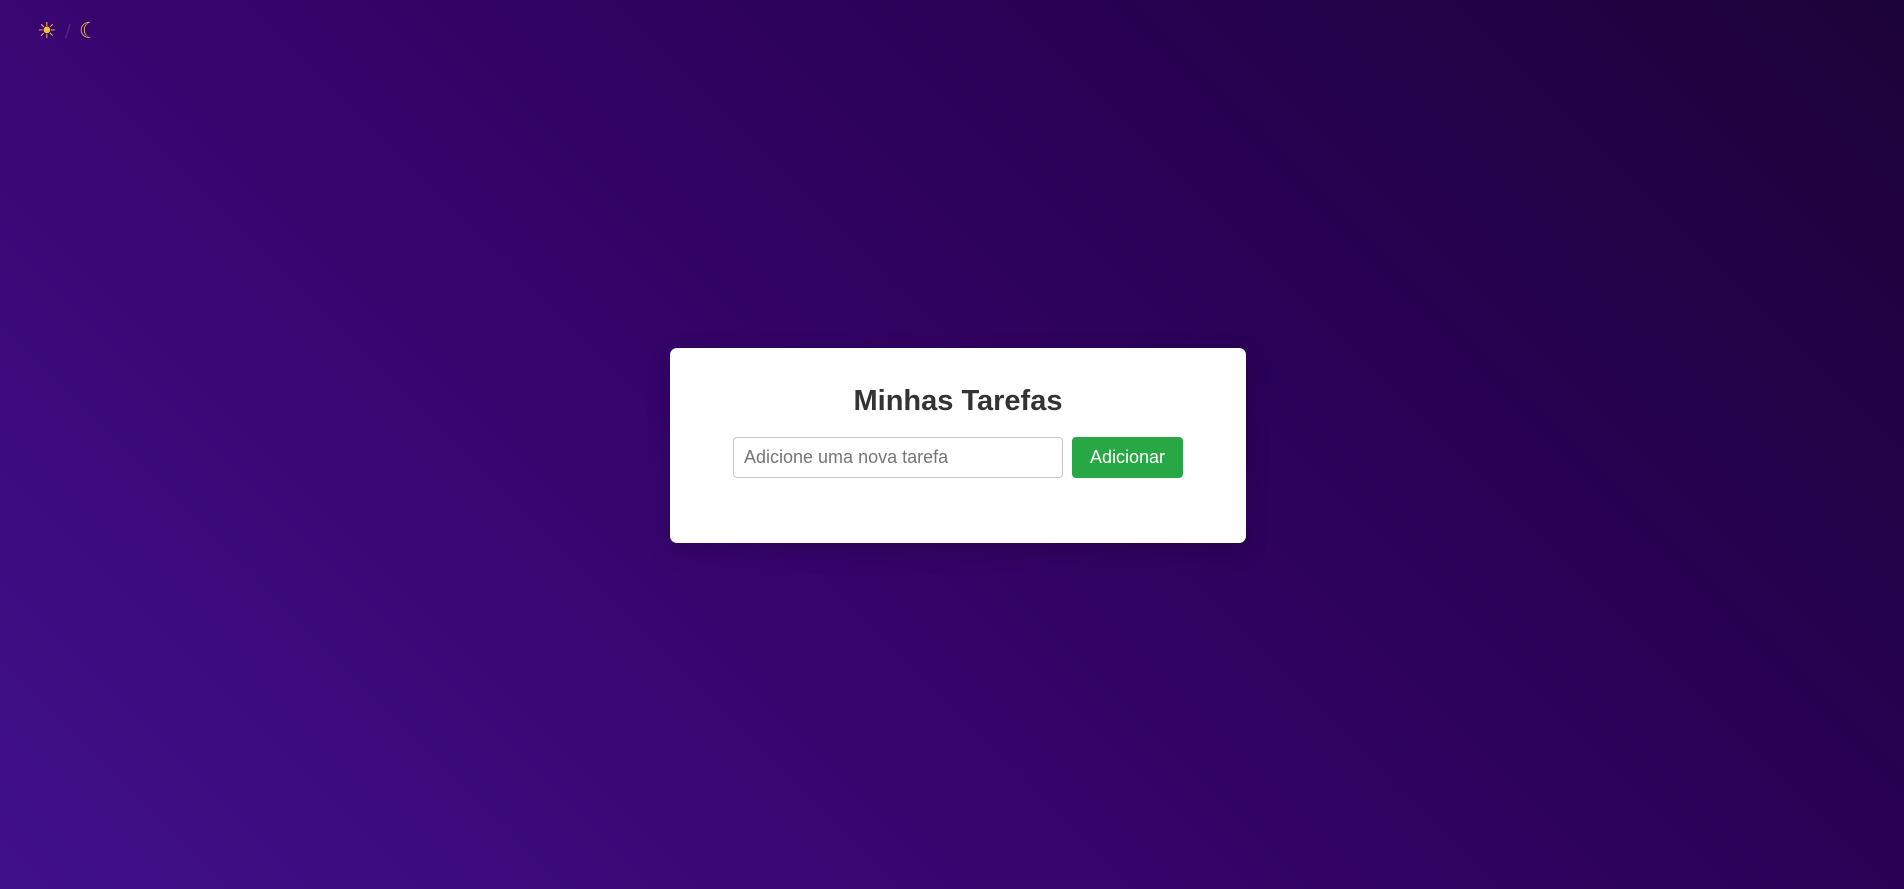 The width and height of the screenshot is (1904, 889). Describe the element at coordinates (958, 401) in the screenshot. I see `page-title: Minhas Tarefas` at that location.